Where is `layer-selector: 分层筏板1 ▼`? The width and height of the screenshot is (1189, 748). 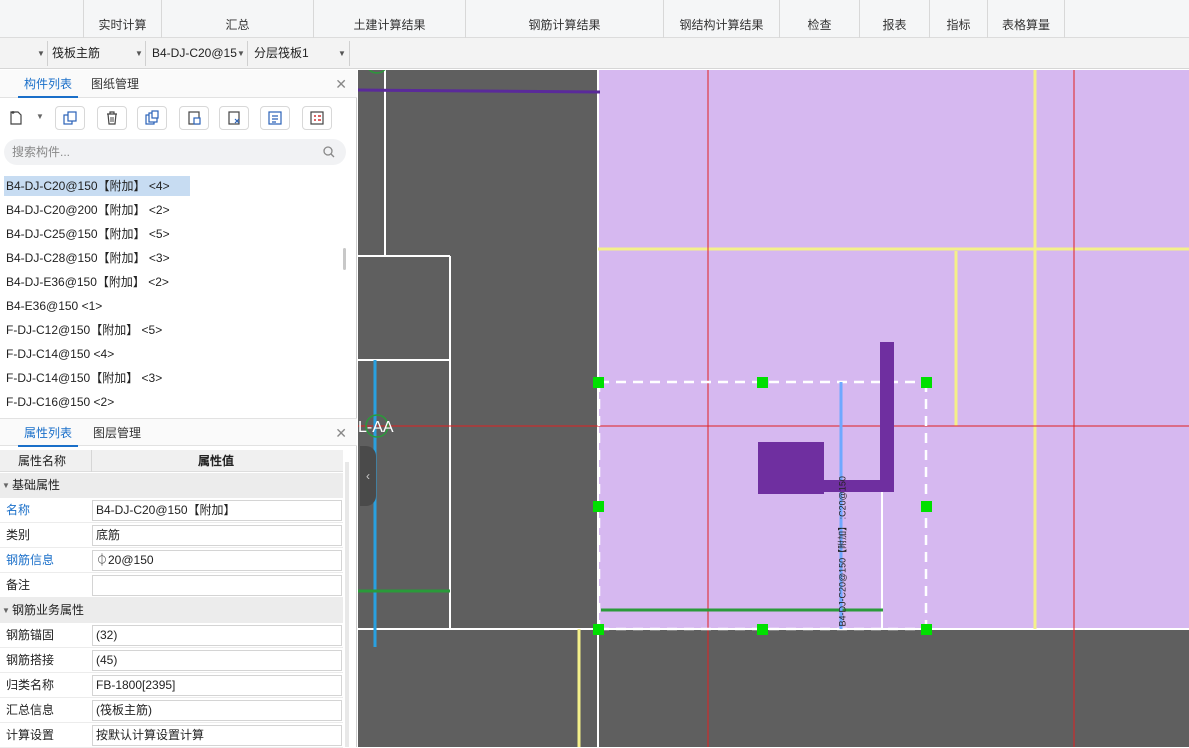 layer-selector: 分层筏板1 ▼ is located at coordinates (300, 53).